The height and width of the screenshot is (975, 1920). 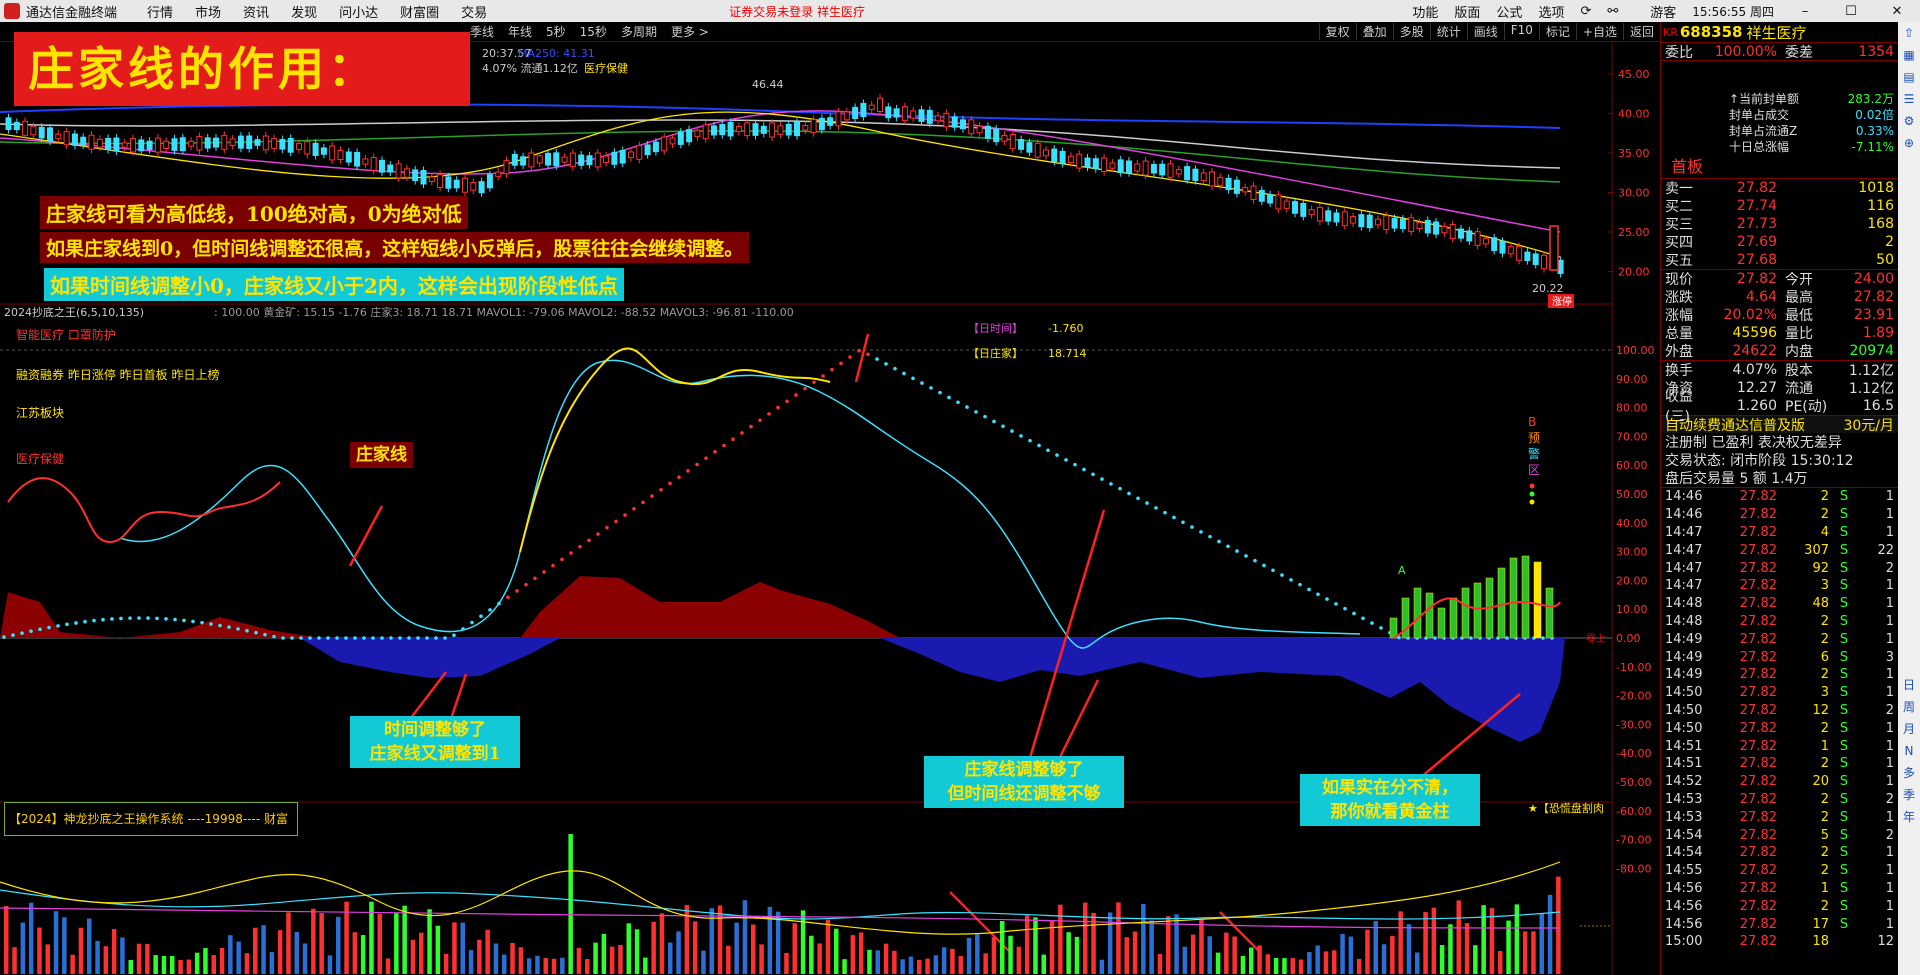 I want to click on close-icon: ✕, so click(x=1897, y=11).